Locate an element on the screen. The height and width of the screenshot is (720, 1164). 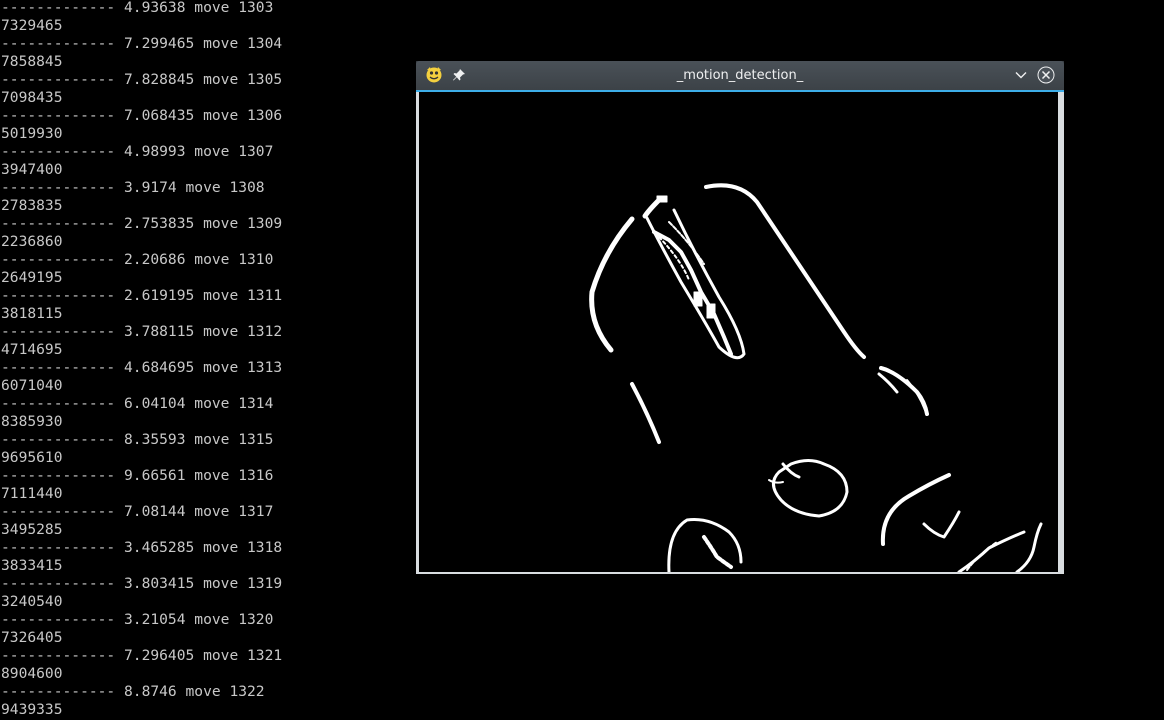
terminal-line: ------------- 9.66561 move 1316 is located at coordinates (137, 475).